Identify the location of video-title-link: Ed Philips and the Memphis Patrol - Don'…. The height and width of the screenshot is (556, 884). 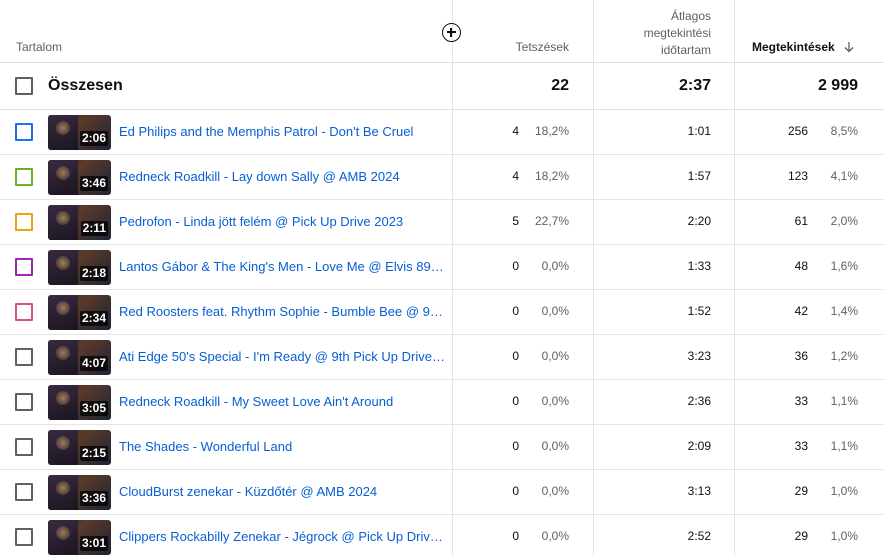
(282, 131).